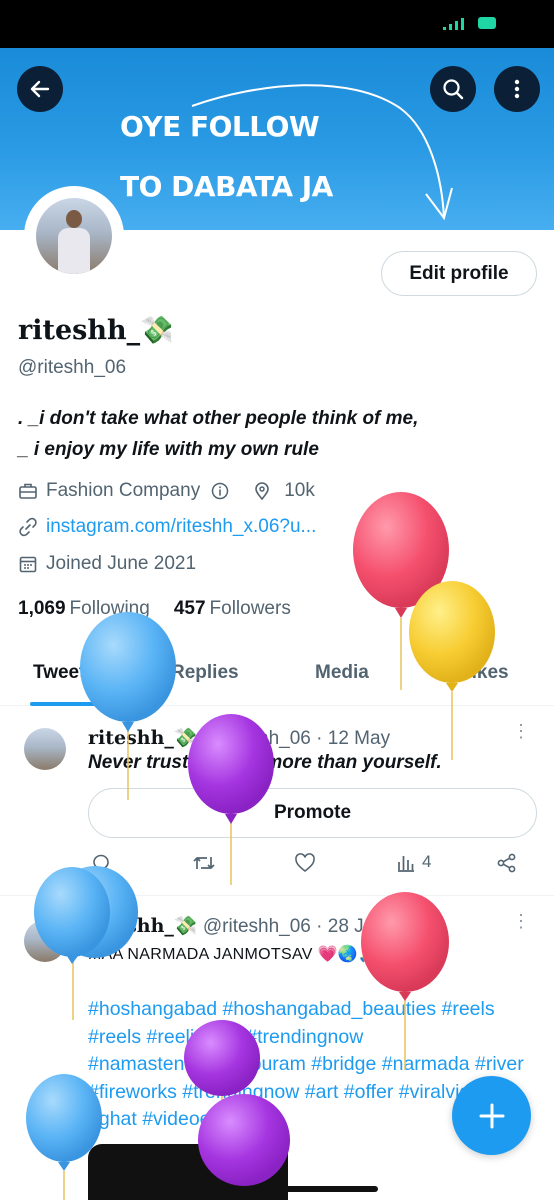 The image size is (554, 1200). I want to click on tweet-text: MAA NARMADA JANMOTSAV 💗🌏🙏, so click(233, 954).